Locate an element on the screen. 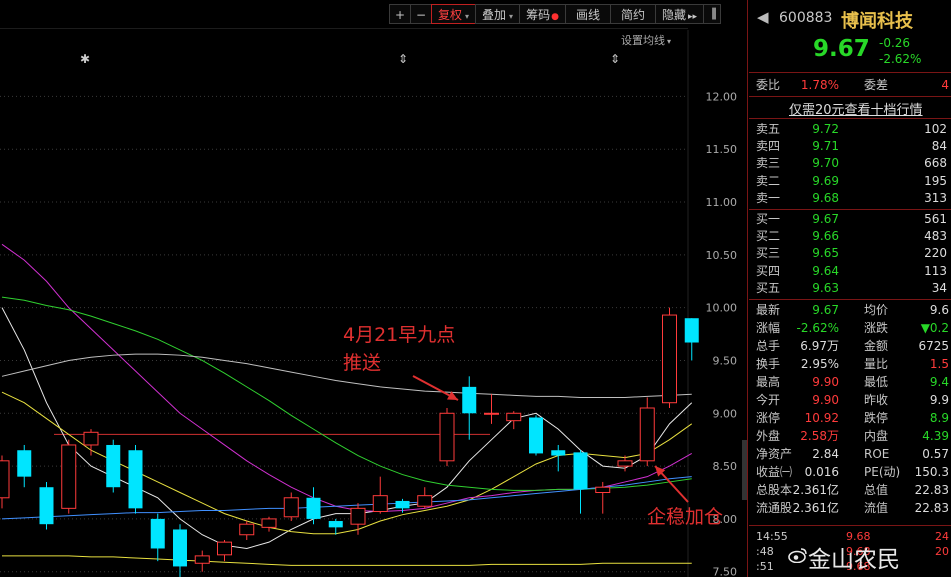 Image resolution: width=951 pixels, height=577 pixels. stat-label: 最低 is located at coordinates (876, 382).